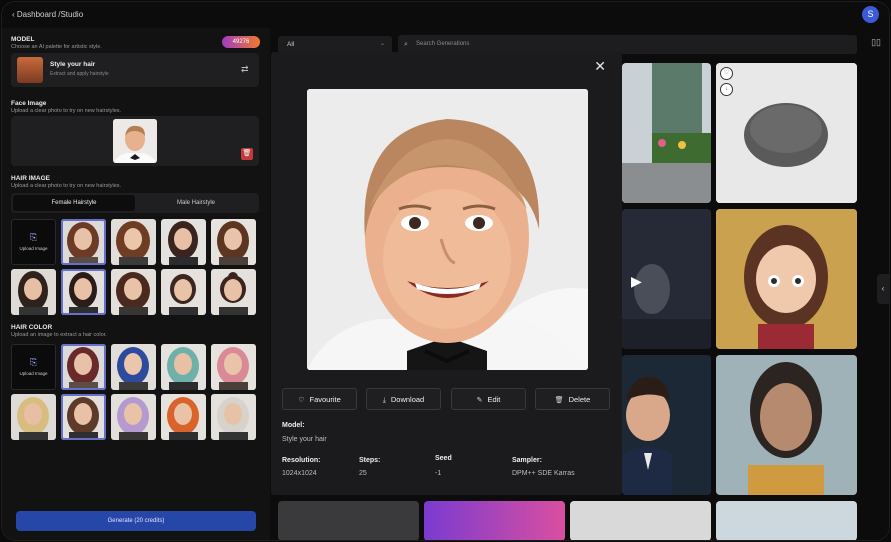 This screenshot has height=542, width=891. Describe the element at coordinates (876, 42) in the screenshot. I see `book-icon: ▯▯` at that location.